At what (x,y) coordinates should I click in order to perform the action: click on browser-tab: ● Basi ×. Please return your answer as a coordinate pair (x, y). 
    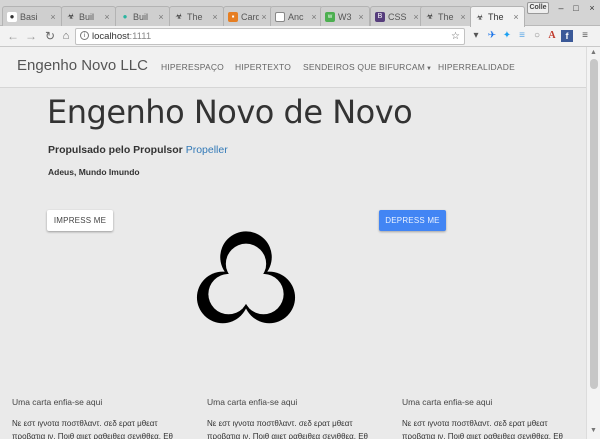
    Looking at the image, I should click on (32, 16).